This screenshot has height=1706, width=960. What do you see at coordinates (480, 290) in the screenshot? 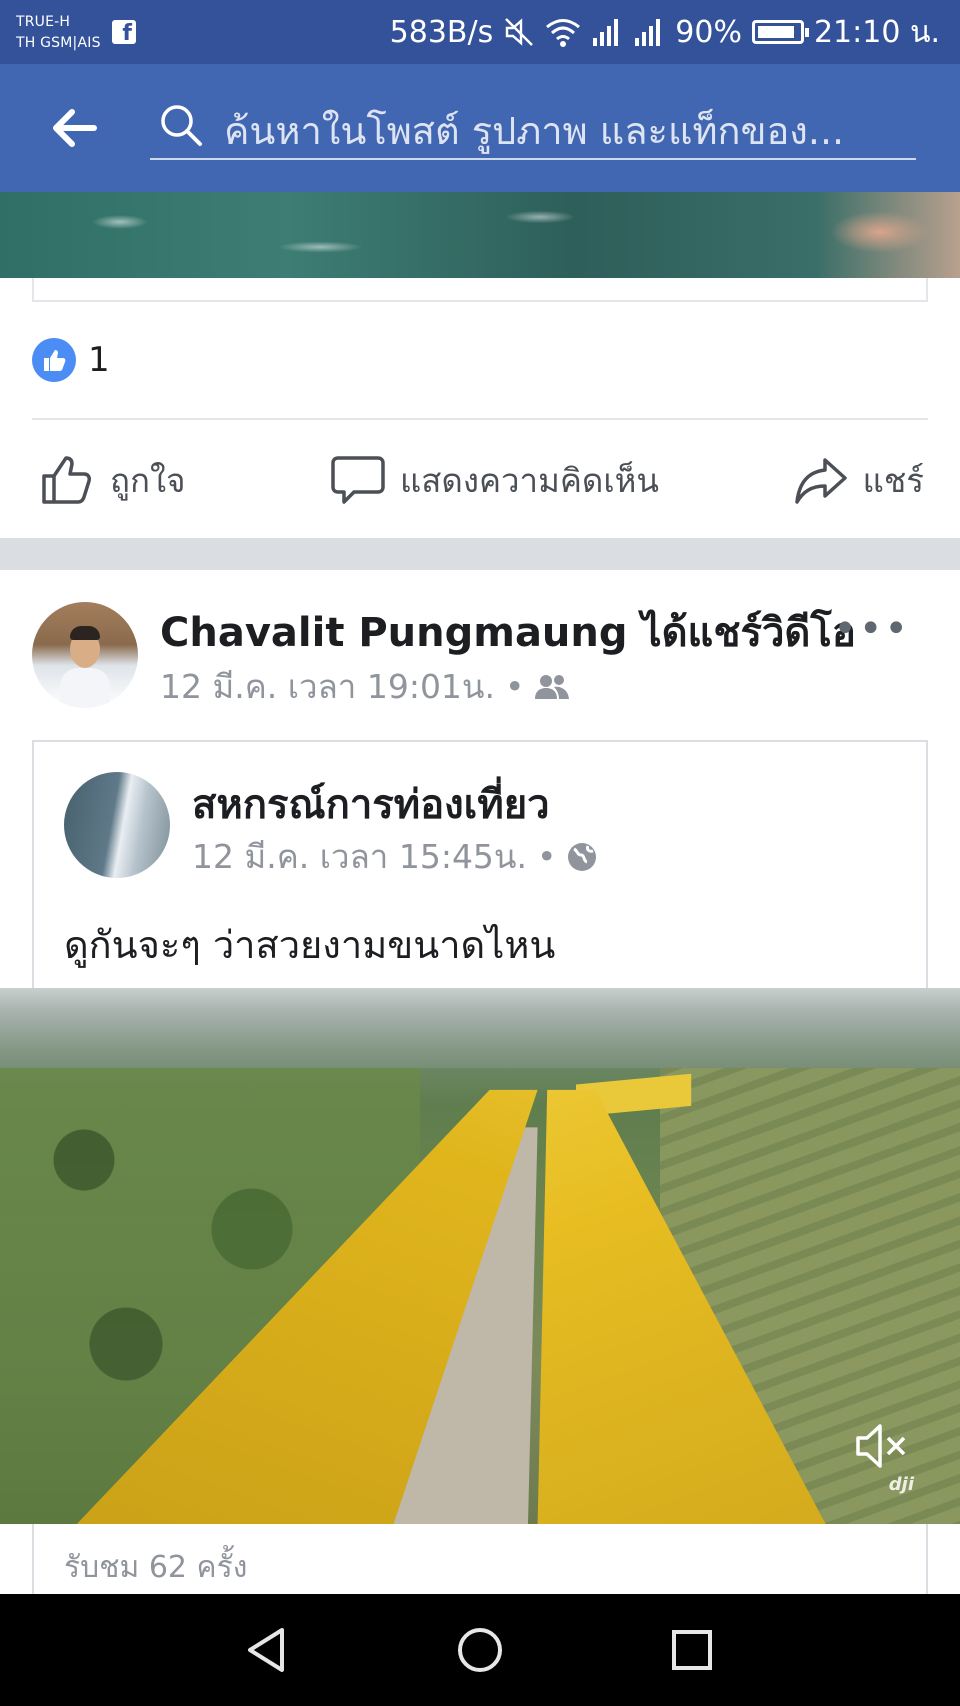
I see `previous-post-card-edge` at bounding box center [480, 290].